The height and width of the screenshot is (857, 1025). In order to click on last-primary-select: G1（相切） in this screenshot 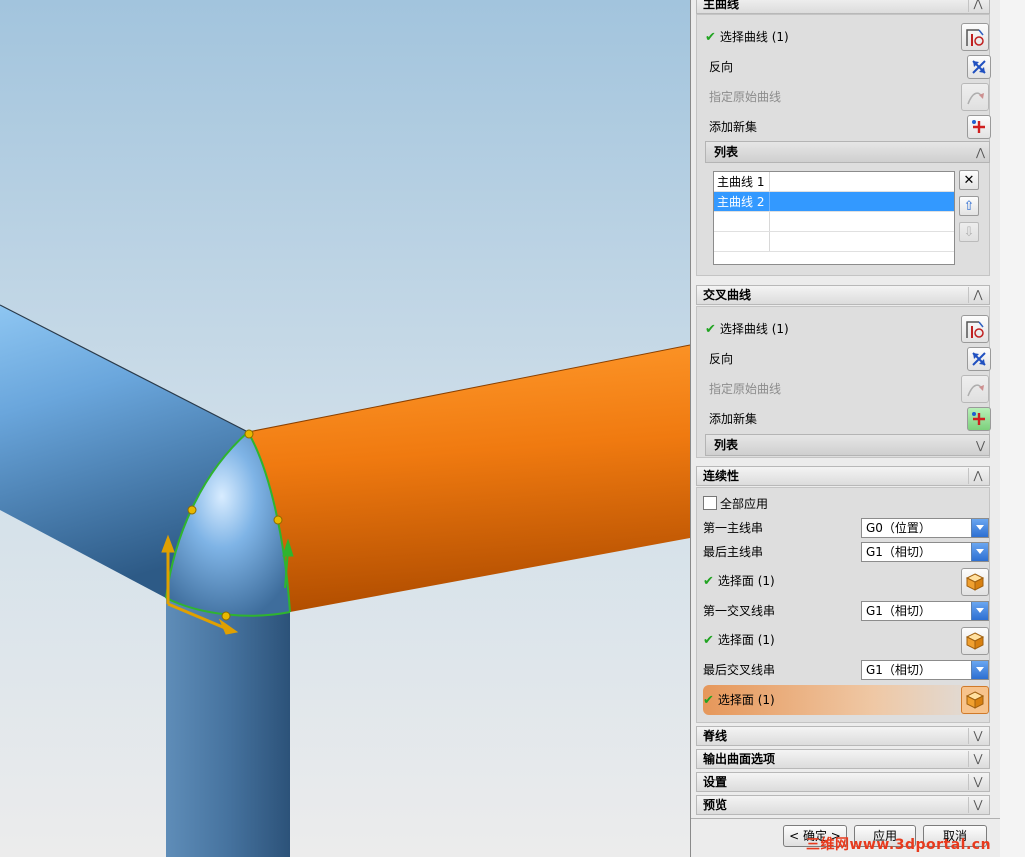, I will do `click(925, 552)`.